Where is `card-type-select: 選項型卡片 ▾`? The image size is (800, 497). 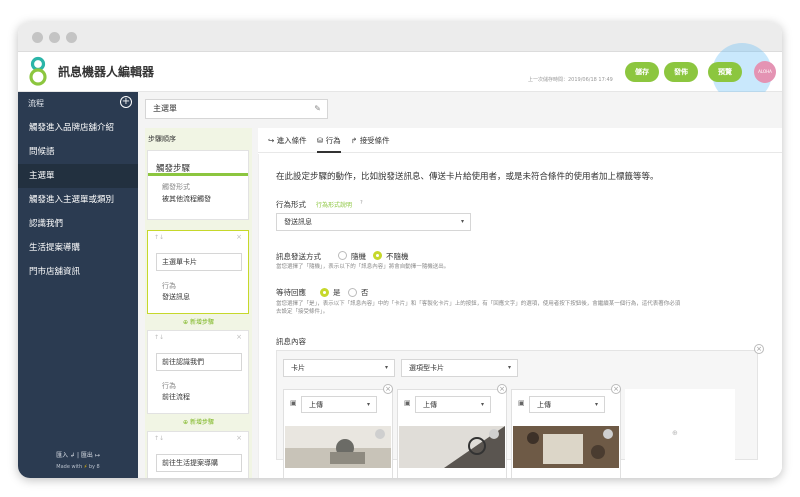
card-type-select: 選項型卡片 ▾ is located at coordinates (459, 368).